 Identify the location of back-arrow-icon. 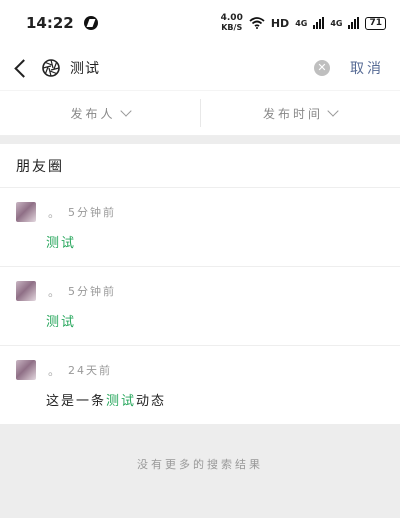
(22, 68).